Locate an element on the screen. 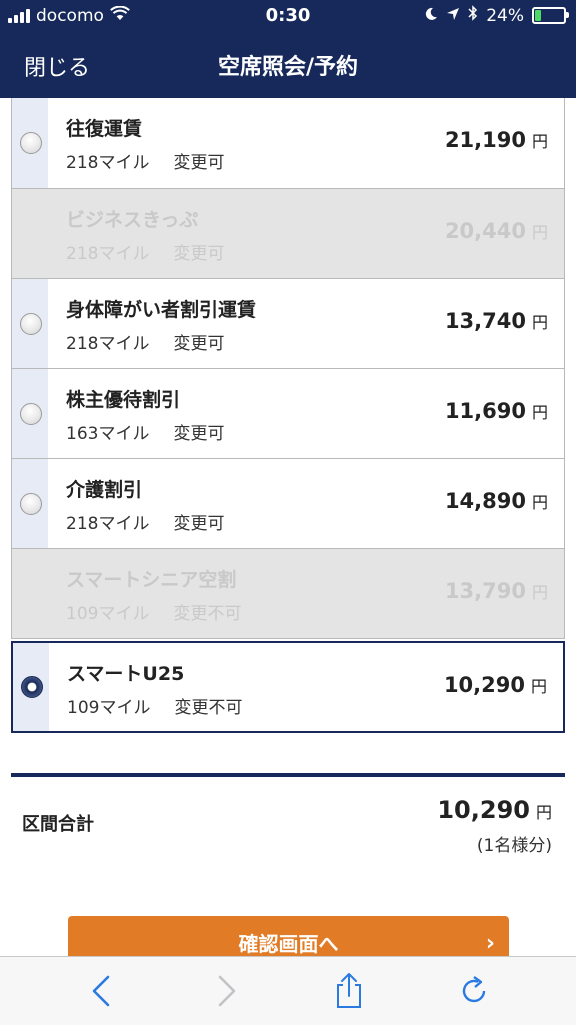  fare-price: 13,740 is located at coordinates (485, 321).